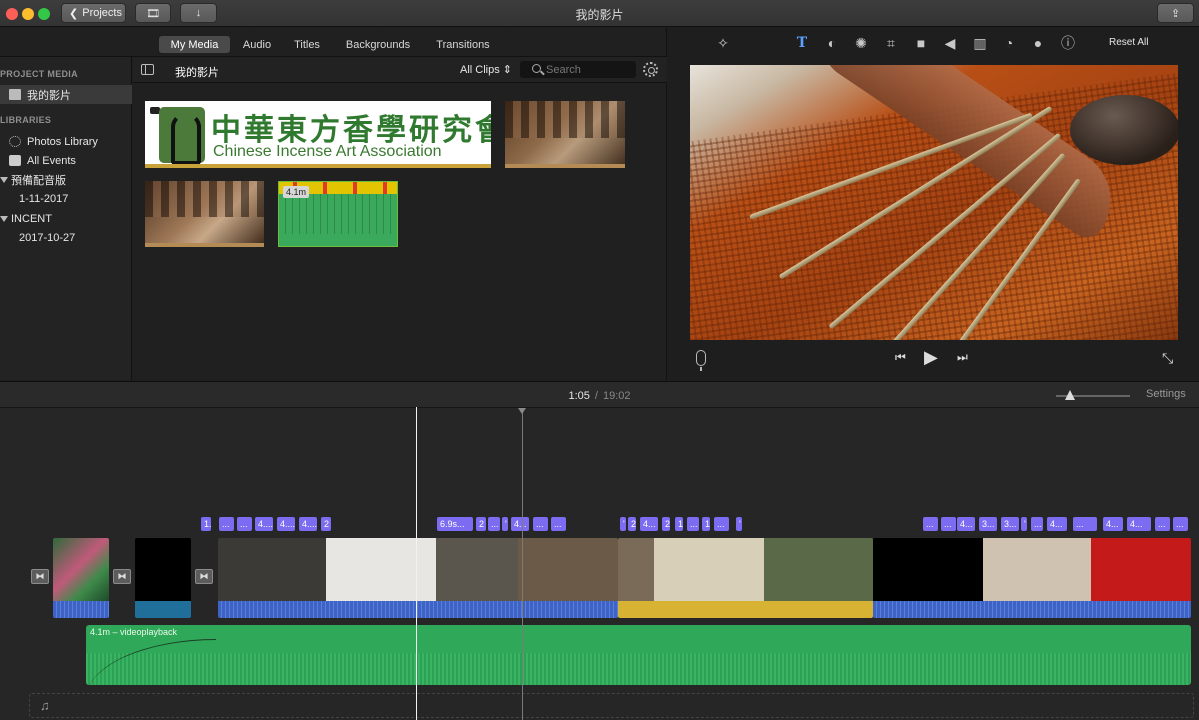 This screenshot has height=720, width=1199. What do you see at coordinates (950, 43) in the screenshot?
I see `volume-icon: ◀` at bounding box center [950, 43].